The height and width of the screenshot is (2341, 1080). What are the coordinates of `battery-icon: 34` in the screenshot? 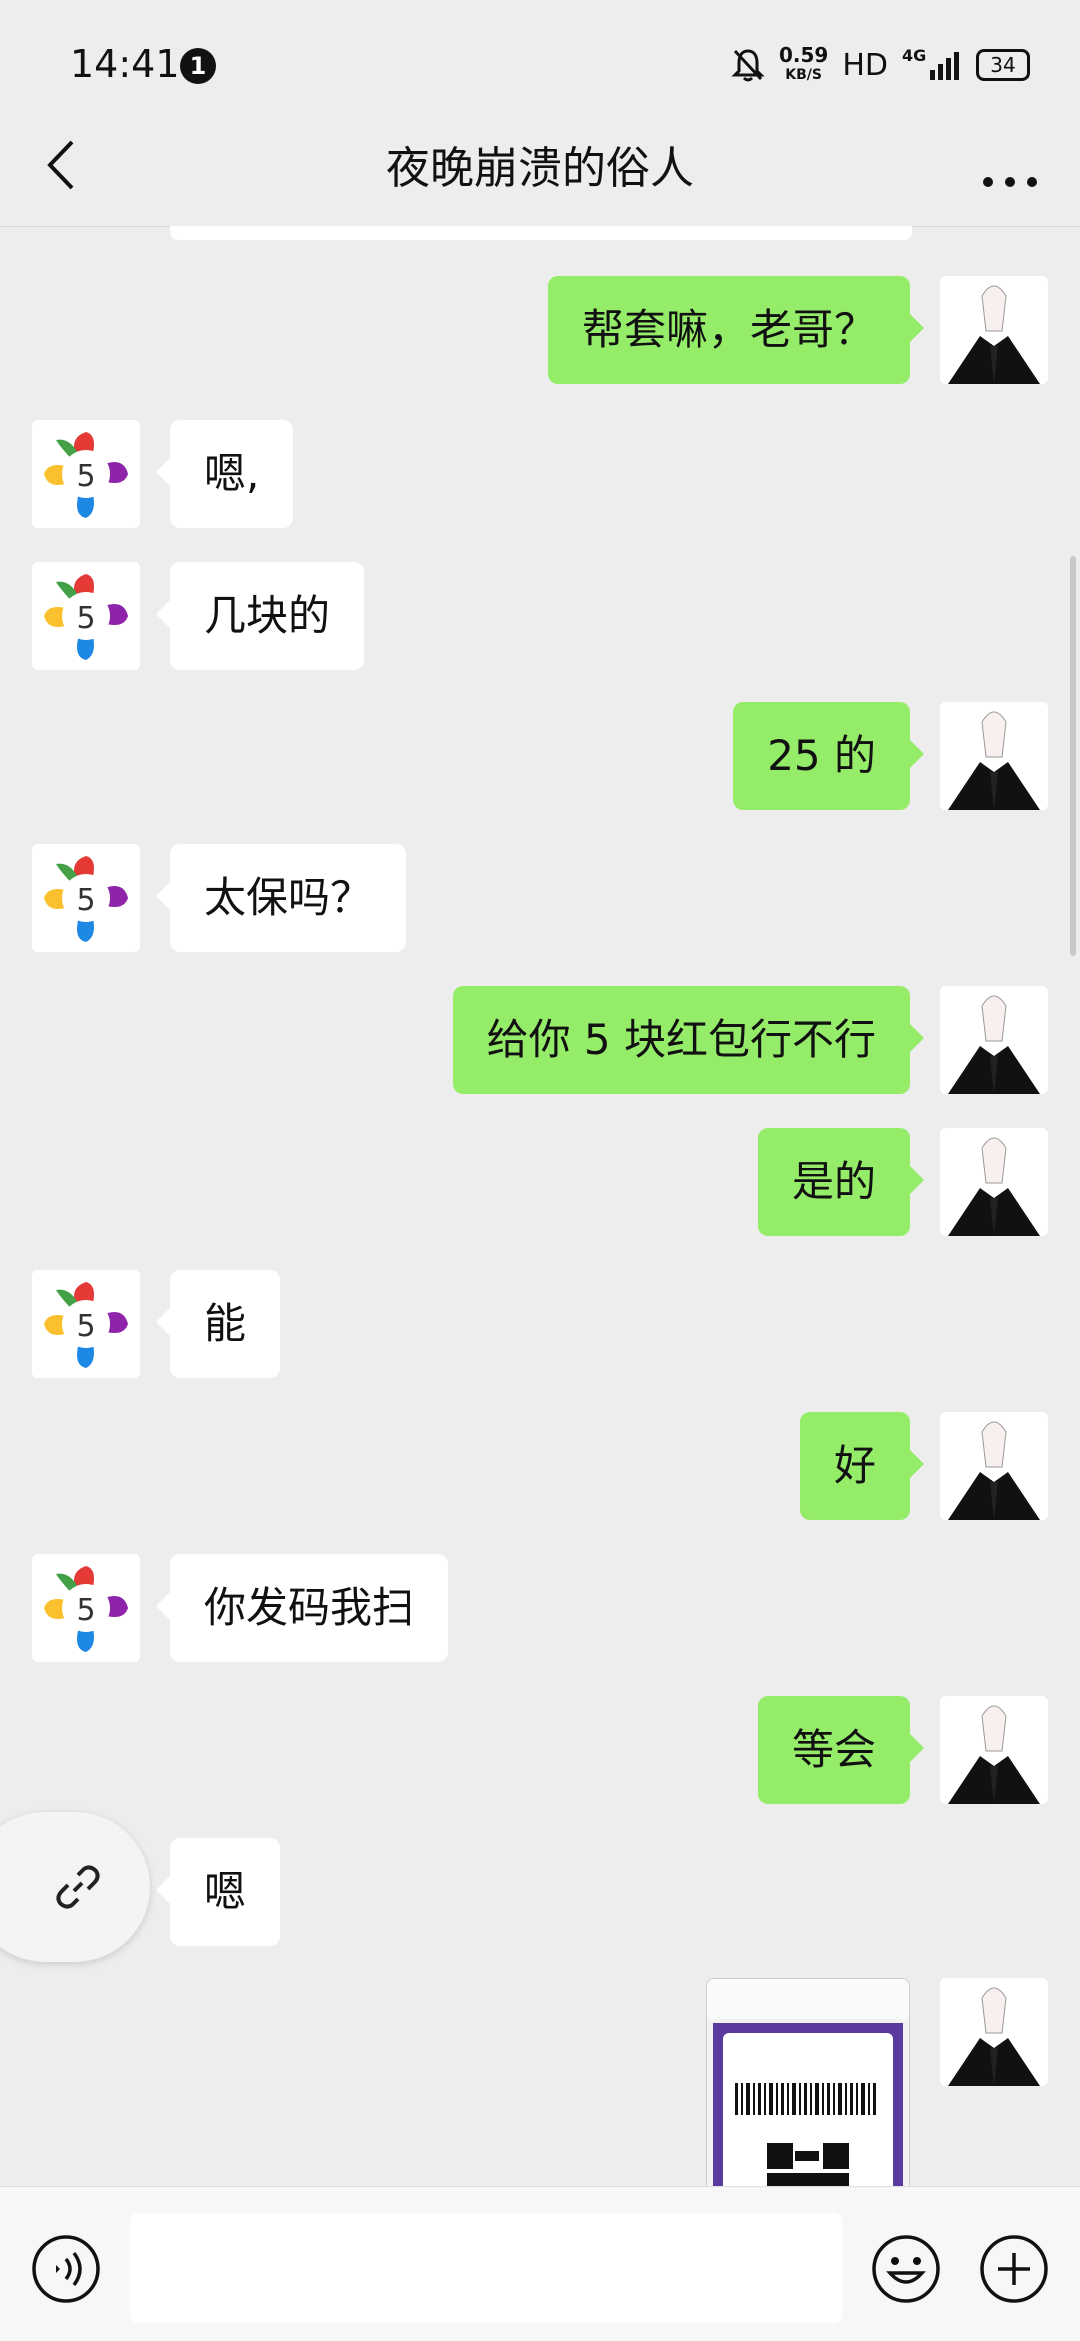 It's located at (1003, 65).